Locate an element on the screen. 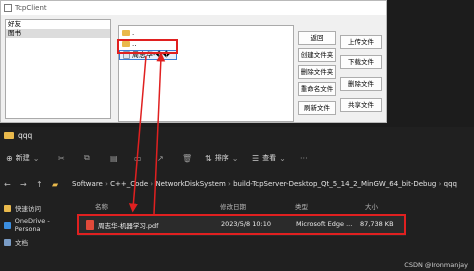 Image resolution: width=474 pixels, height=271 pixels. add-icon: ⊕ is located at coordinates (9, 158).